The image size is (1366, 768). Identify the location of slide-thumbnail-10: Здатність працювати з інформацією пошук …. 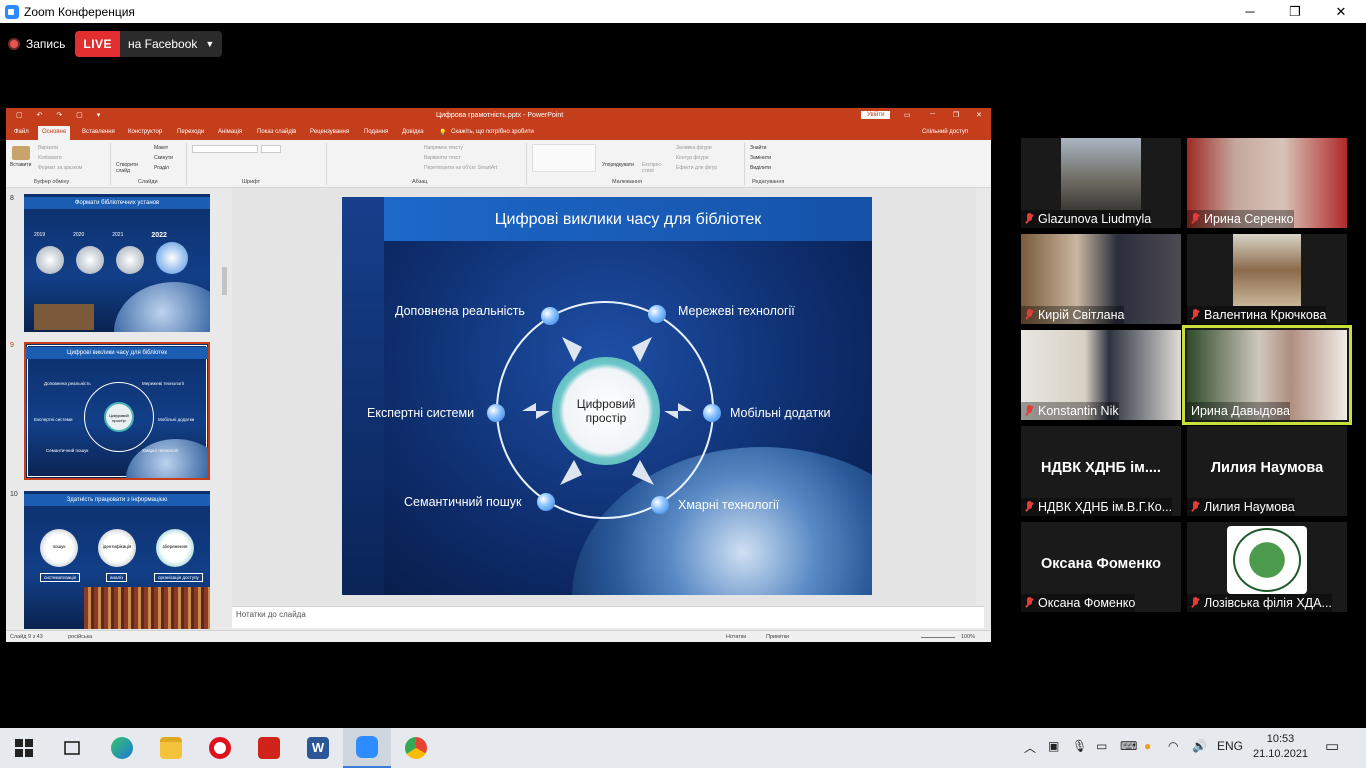
(117, 560).